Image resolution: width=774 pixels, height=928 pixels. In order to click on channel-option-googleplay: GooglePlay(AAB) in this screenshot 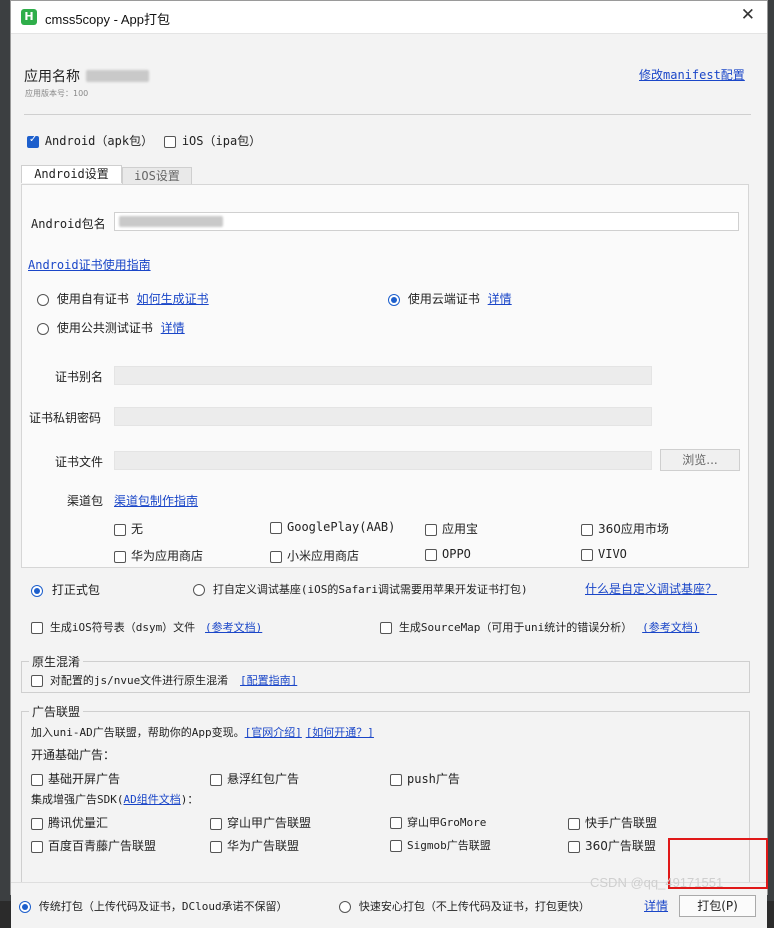, I will do `click(332, 527)`.